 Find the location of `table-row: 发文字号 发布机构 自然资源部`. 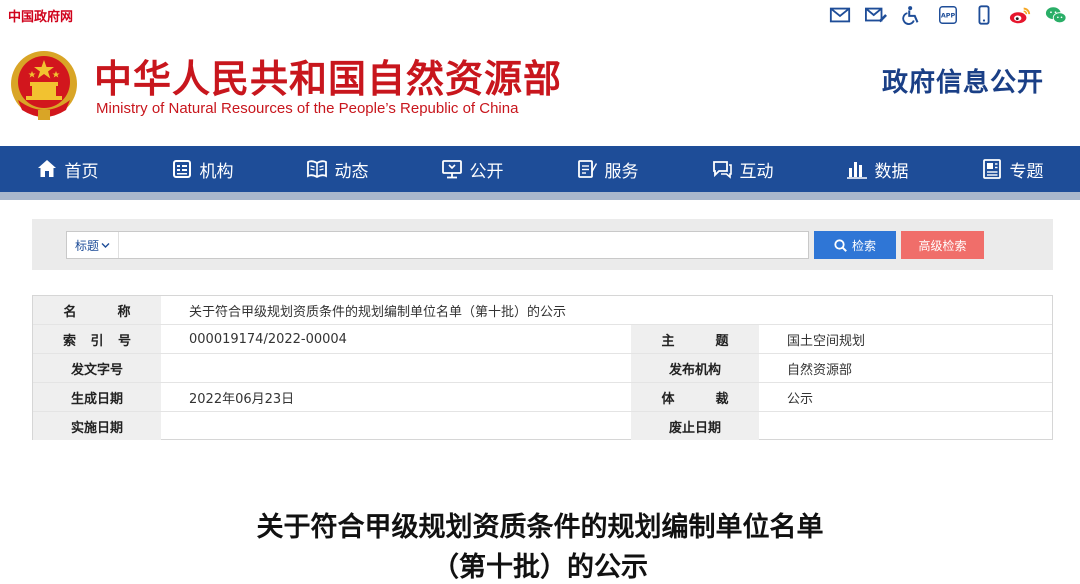

table-row: 发文字号 发布机构 自然资源部 is located at coordinates (542, 368).